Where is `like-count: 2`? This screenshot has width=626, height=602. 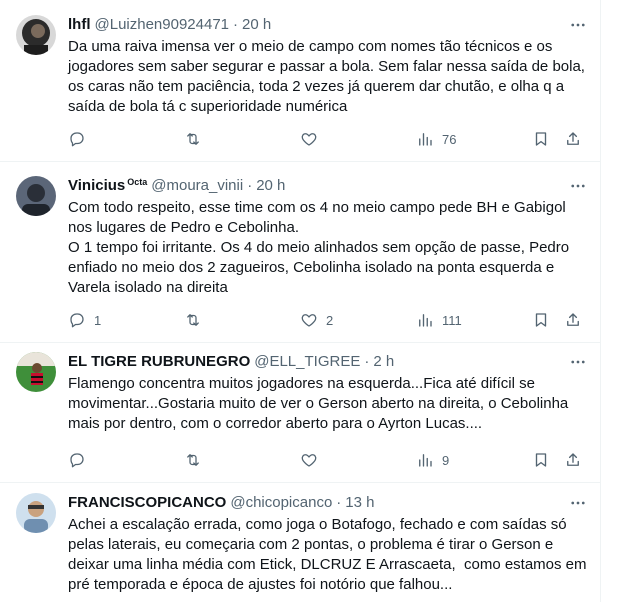
like-count: 2 is located at coordinates (330, 320).